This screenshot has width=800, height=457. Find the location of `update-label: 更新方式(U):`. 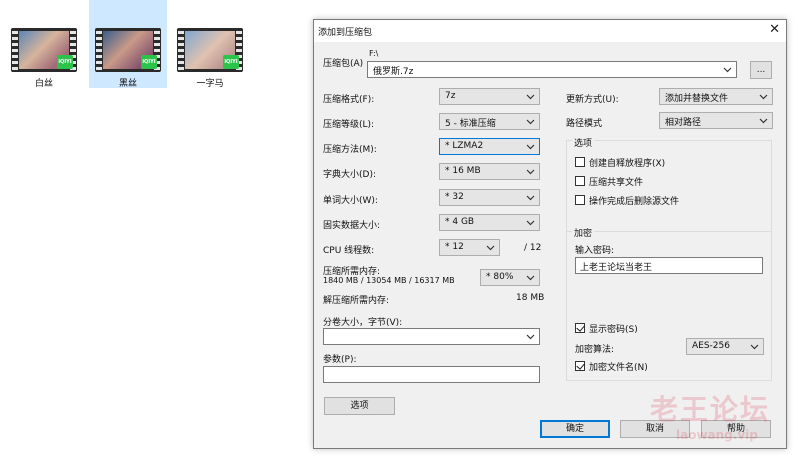

update-label: 更新方式(U): is located at coordinates (592, 100).